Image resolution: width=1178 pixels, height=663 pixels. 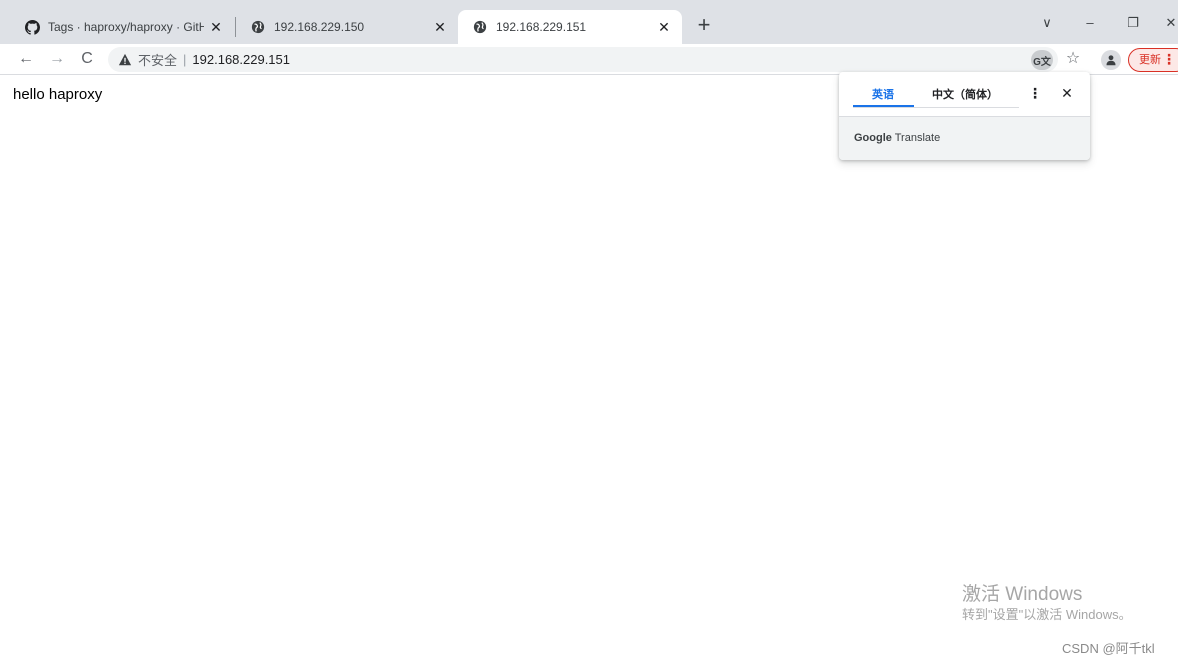 I want to click on tab-ip-151-active: 192.168.229.151 ✕, so click(x=570, y=27).